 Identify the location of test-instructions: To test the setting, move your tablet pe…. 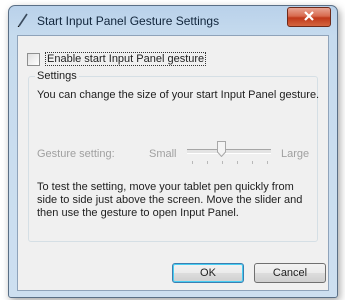
(170, 200).